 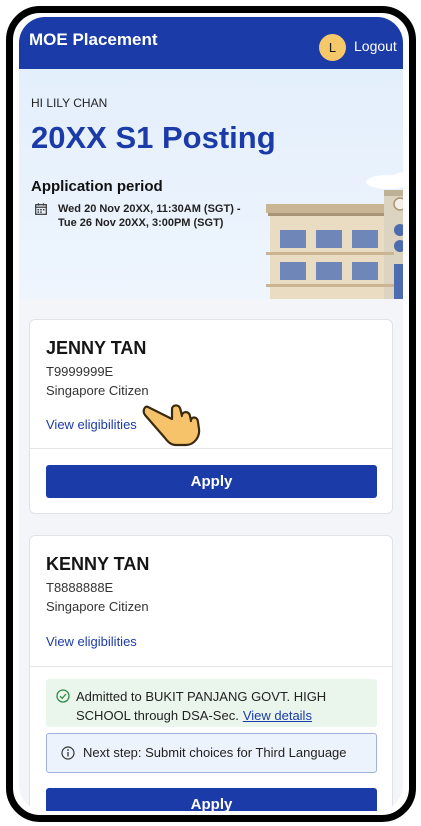 What do you see at coordinates (41, 209) in the screenshot?
I see `calendar-icon` at bounding box center [41, 209].